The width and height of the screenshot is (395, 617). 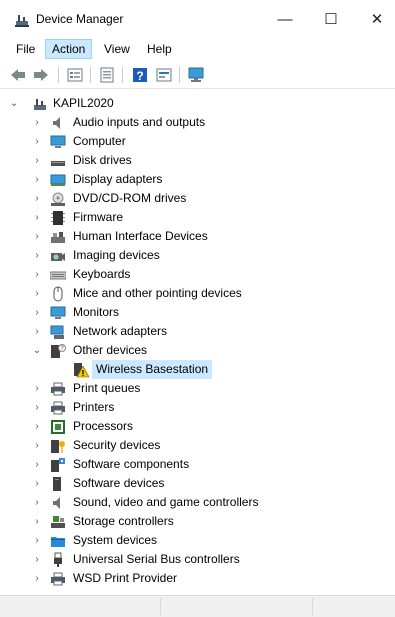 What do you see at coordinates (25, 49) in the screenshot?
I see `menu-file: File` at bounding box center [25, 49].